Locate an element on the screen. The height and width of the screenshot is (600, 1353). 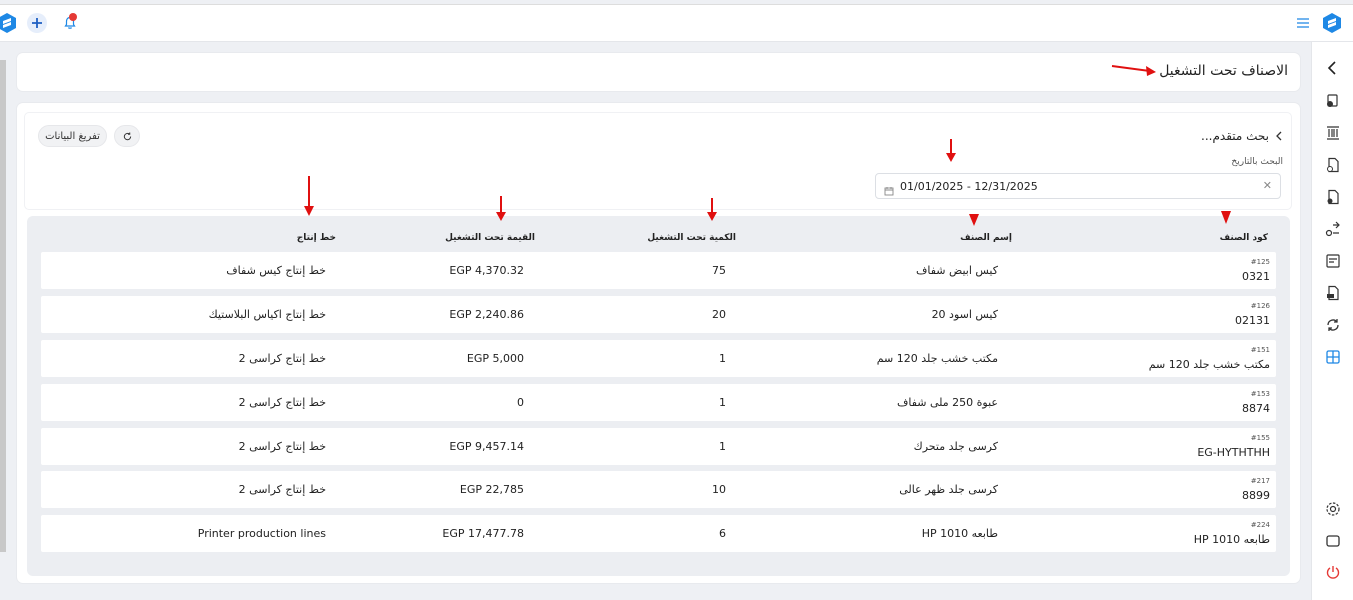
item-id: #153 is located at coordinates (1260, 394).